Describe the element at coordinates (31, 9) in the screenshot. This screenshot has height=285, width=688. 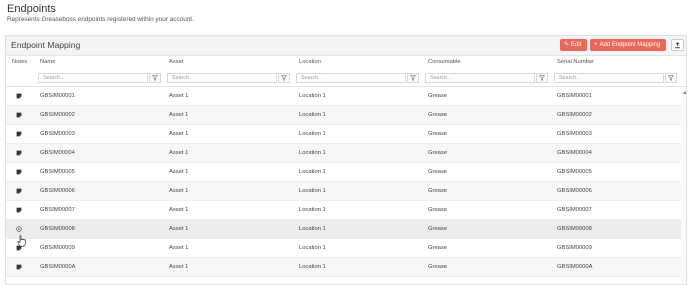
I see `page-title: Endpoints` at that location.